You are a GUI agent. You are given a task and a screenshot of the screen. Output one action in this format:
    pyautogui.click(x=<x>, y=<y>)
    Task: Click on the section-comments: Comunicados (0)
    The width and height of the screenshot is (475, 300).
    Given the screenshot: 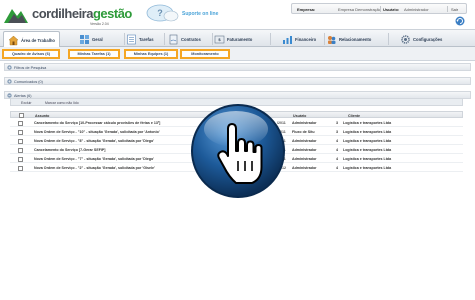 What is the action you would take?
    pyautogui.click(x=237, y=81)
    